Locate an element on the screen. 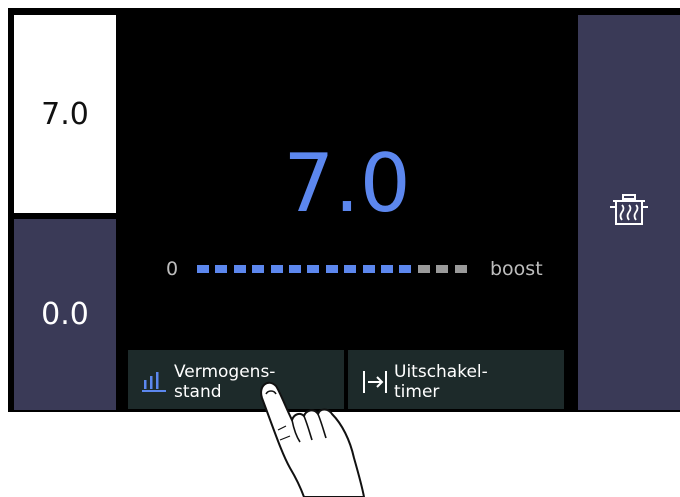 The width and height of the screenshot is (680, 497). cooking-pot-icon is located at coordinates (629, 213).